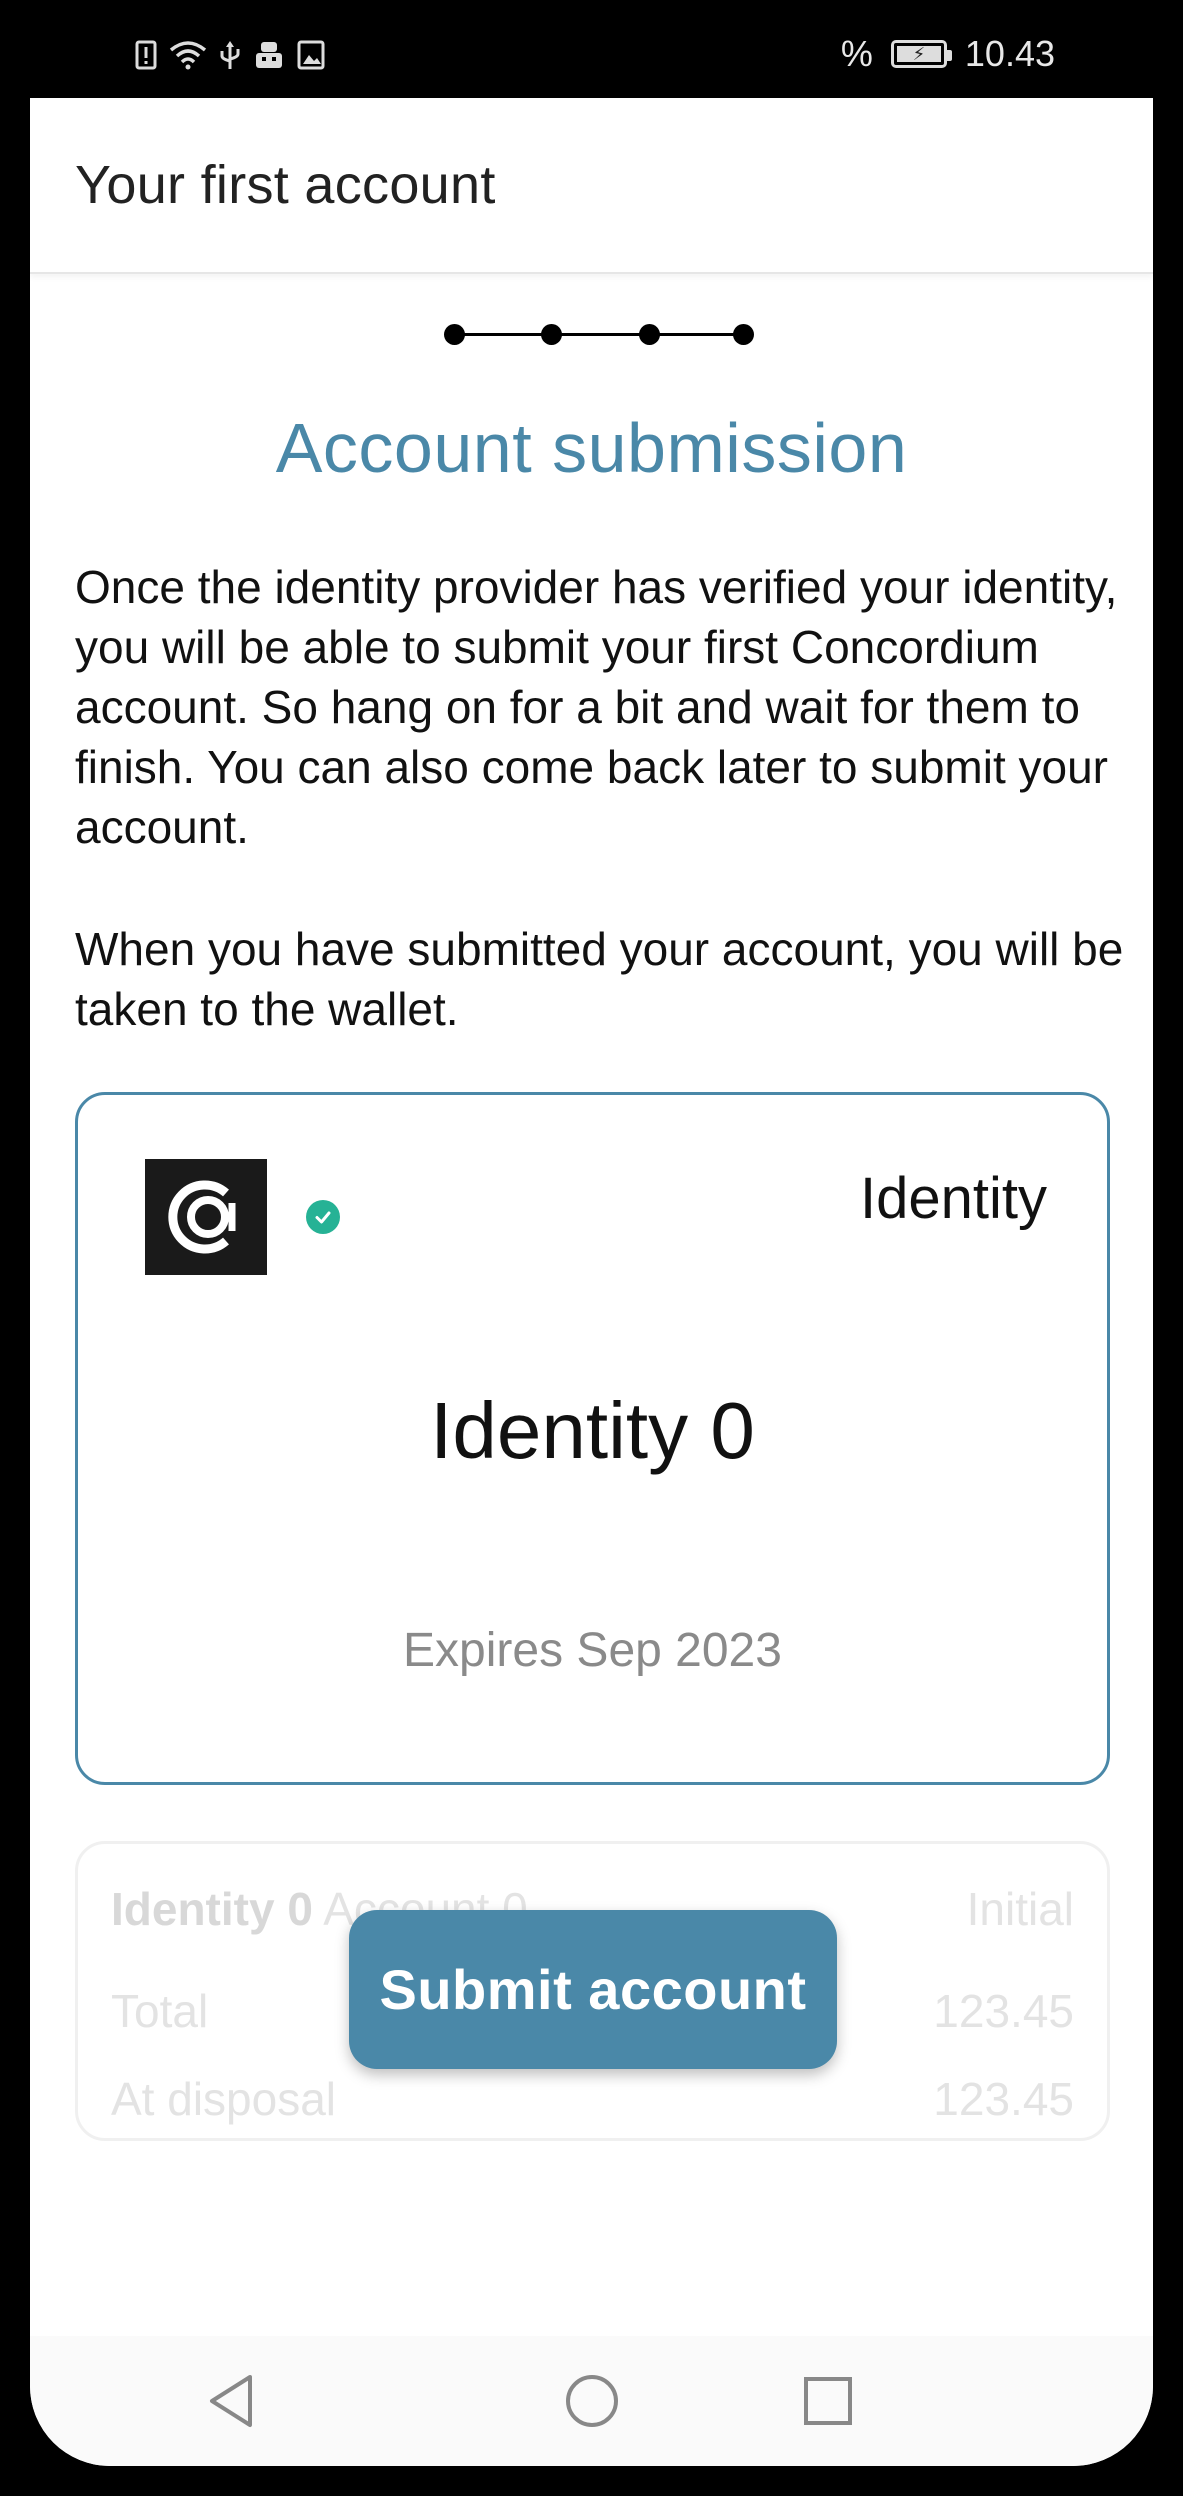 This screenshot has width=1183, height=2496. I want to click on account-identity-label: Identity 0, so click(212, 1909).